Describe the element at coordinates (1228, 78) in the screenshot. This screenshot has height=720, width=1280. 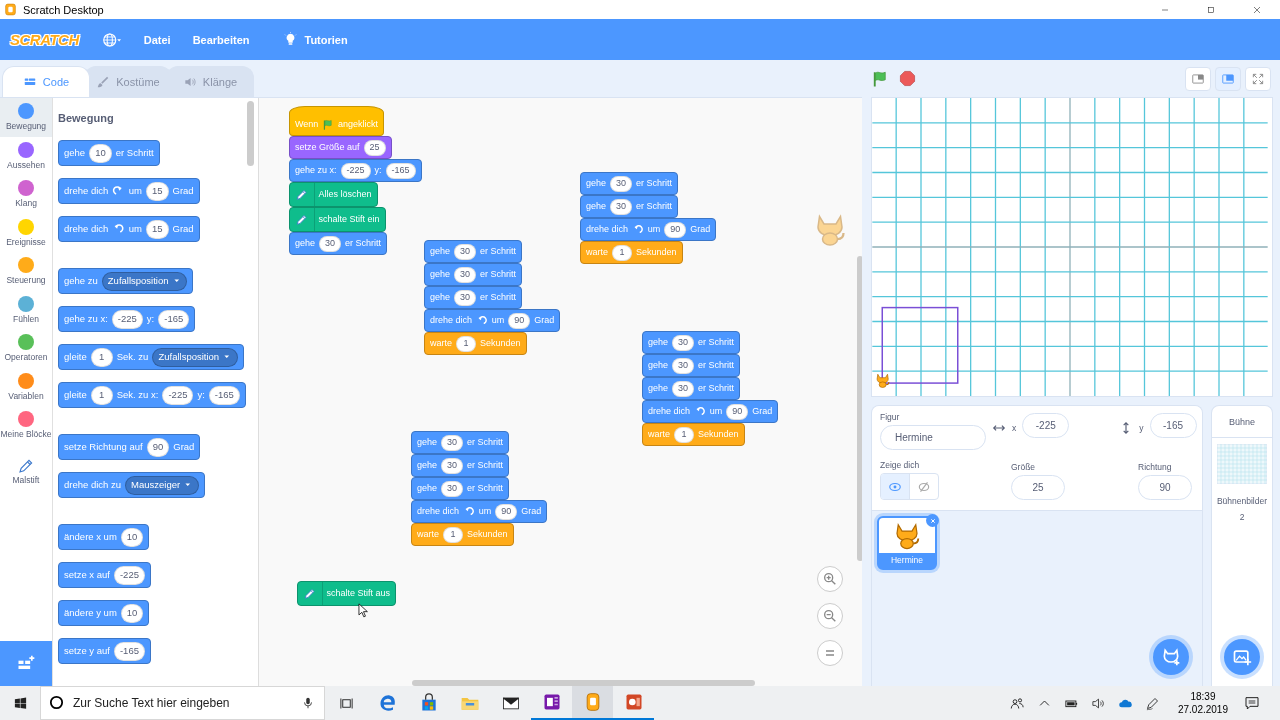
I see `large-stage-button` at that location.